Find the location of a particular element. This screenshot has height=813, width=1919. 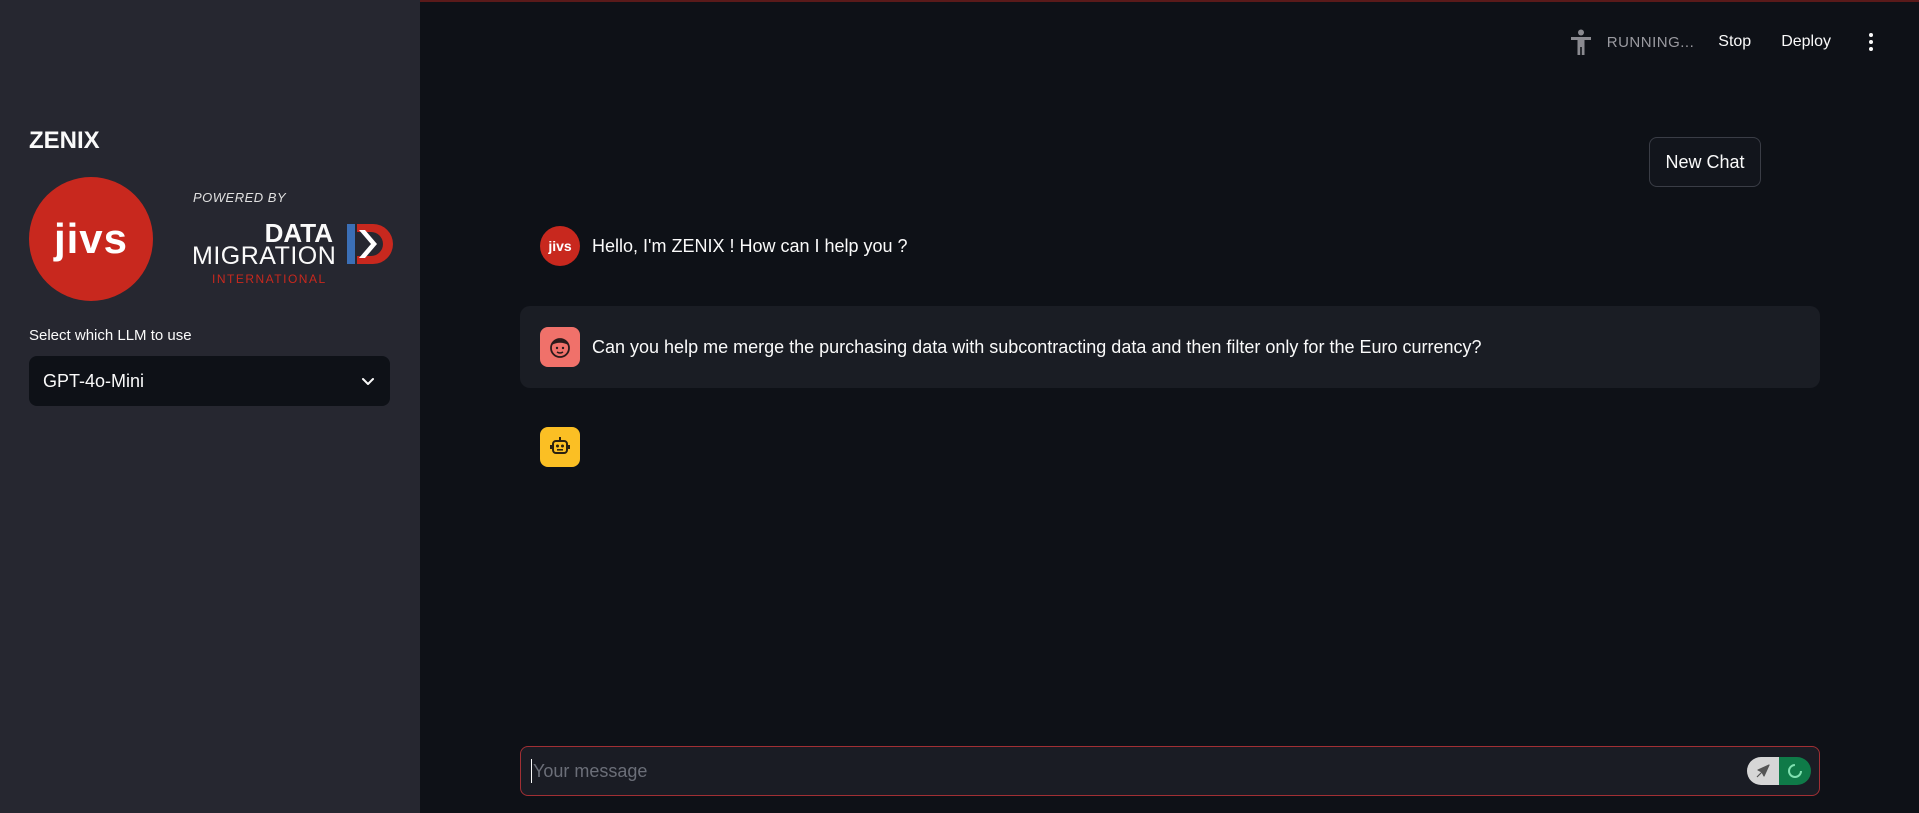

assistant-avatar: jivs is located at coordinates (560, 246).